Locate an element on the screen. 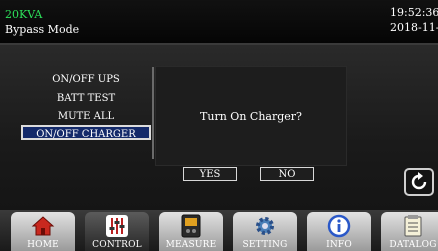  nav-setting-label: SETTING is located at coordinates (265, 245).